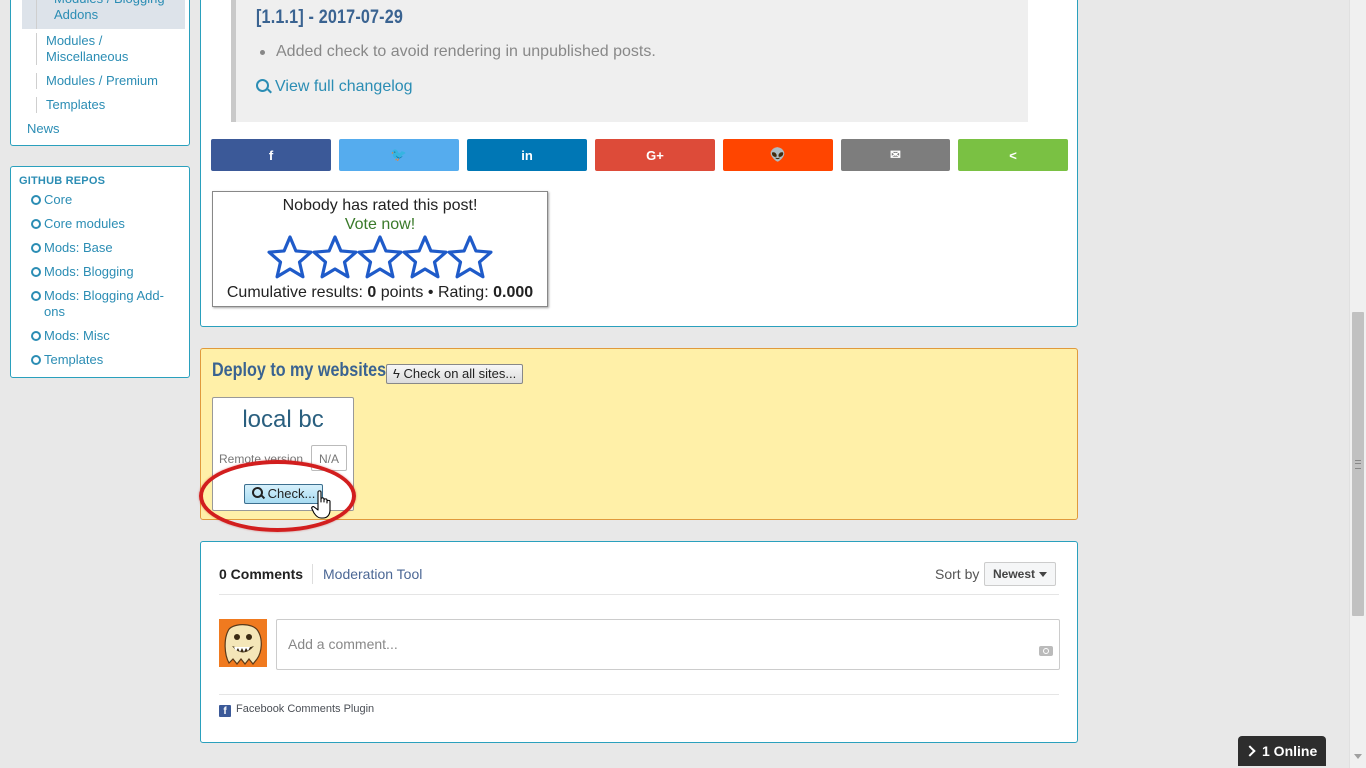 The height and width of the screenshot is (768, 1366). I want to click on github-repos-title: GITHUB REPOS, so click(62, 181).